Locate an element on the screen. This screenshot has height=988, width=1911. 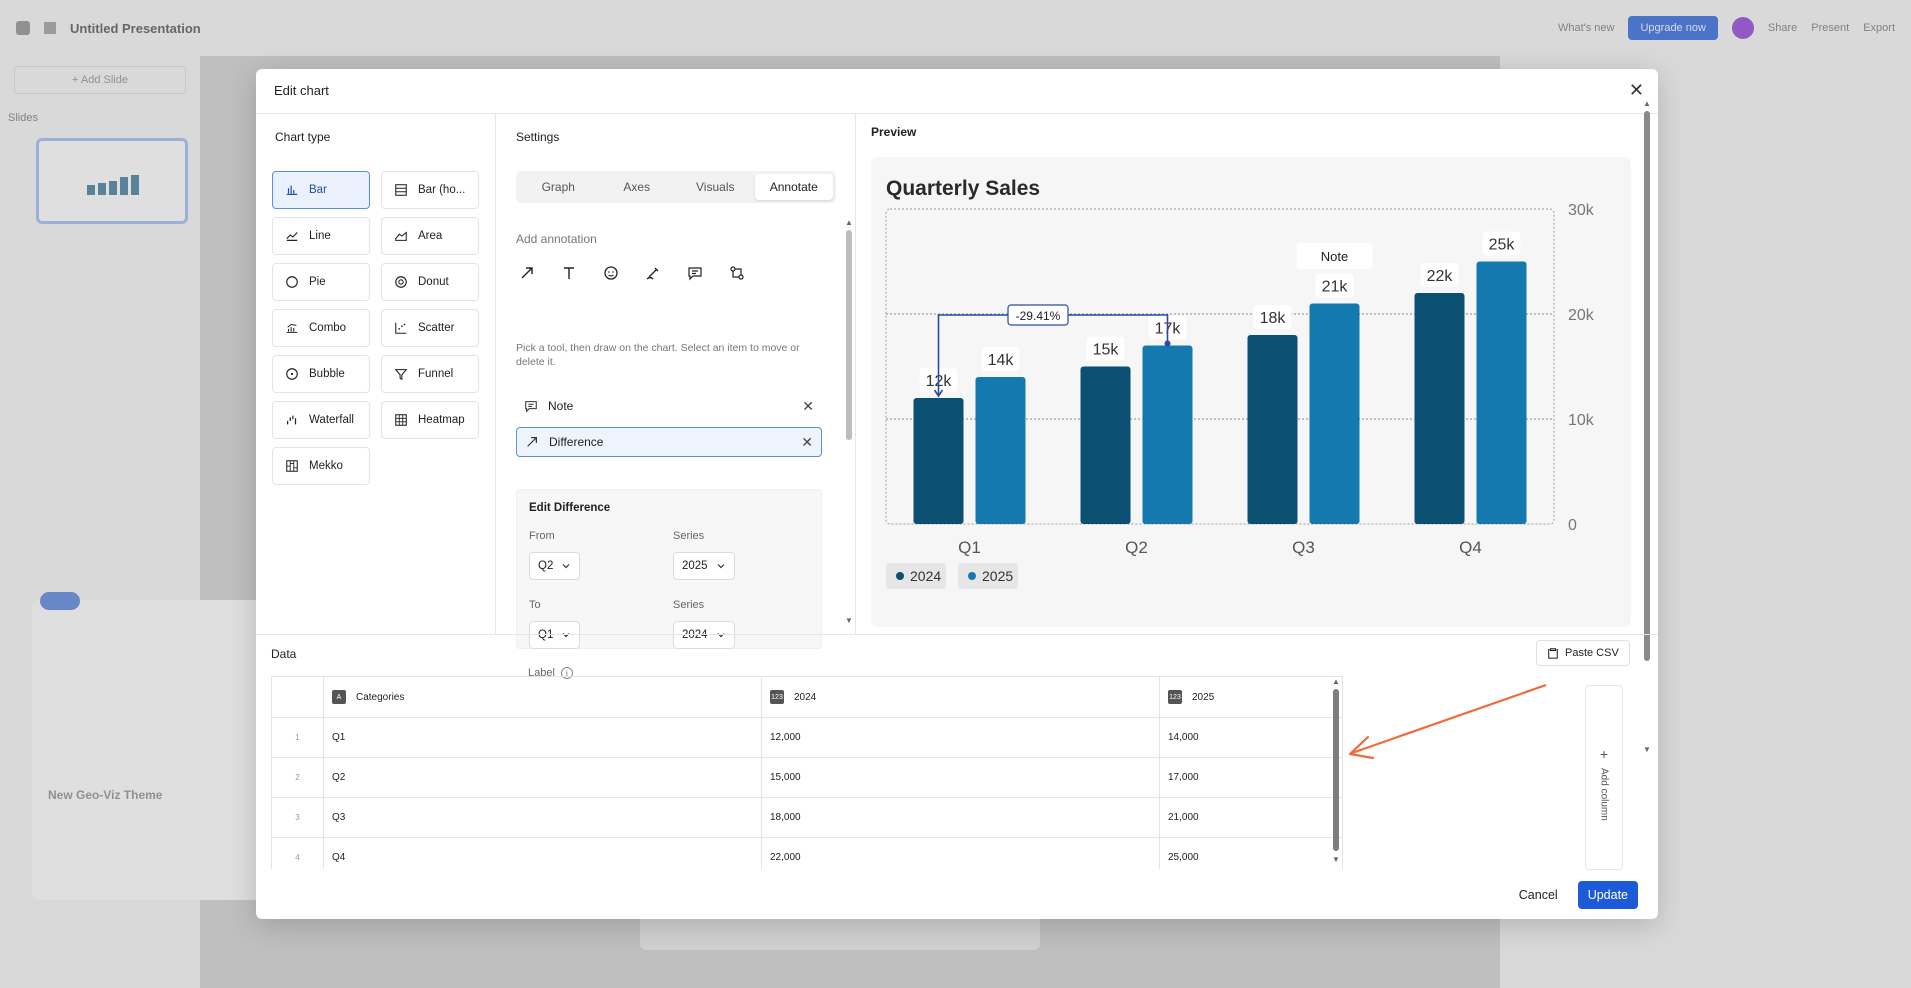
bar-q2-2025 is located at coordinates (1167, 434).